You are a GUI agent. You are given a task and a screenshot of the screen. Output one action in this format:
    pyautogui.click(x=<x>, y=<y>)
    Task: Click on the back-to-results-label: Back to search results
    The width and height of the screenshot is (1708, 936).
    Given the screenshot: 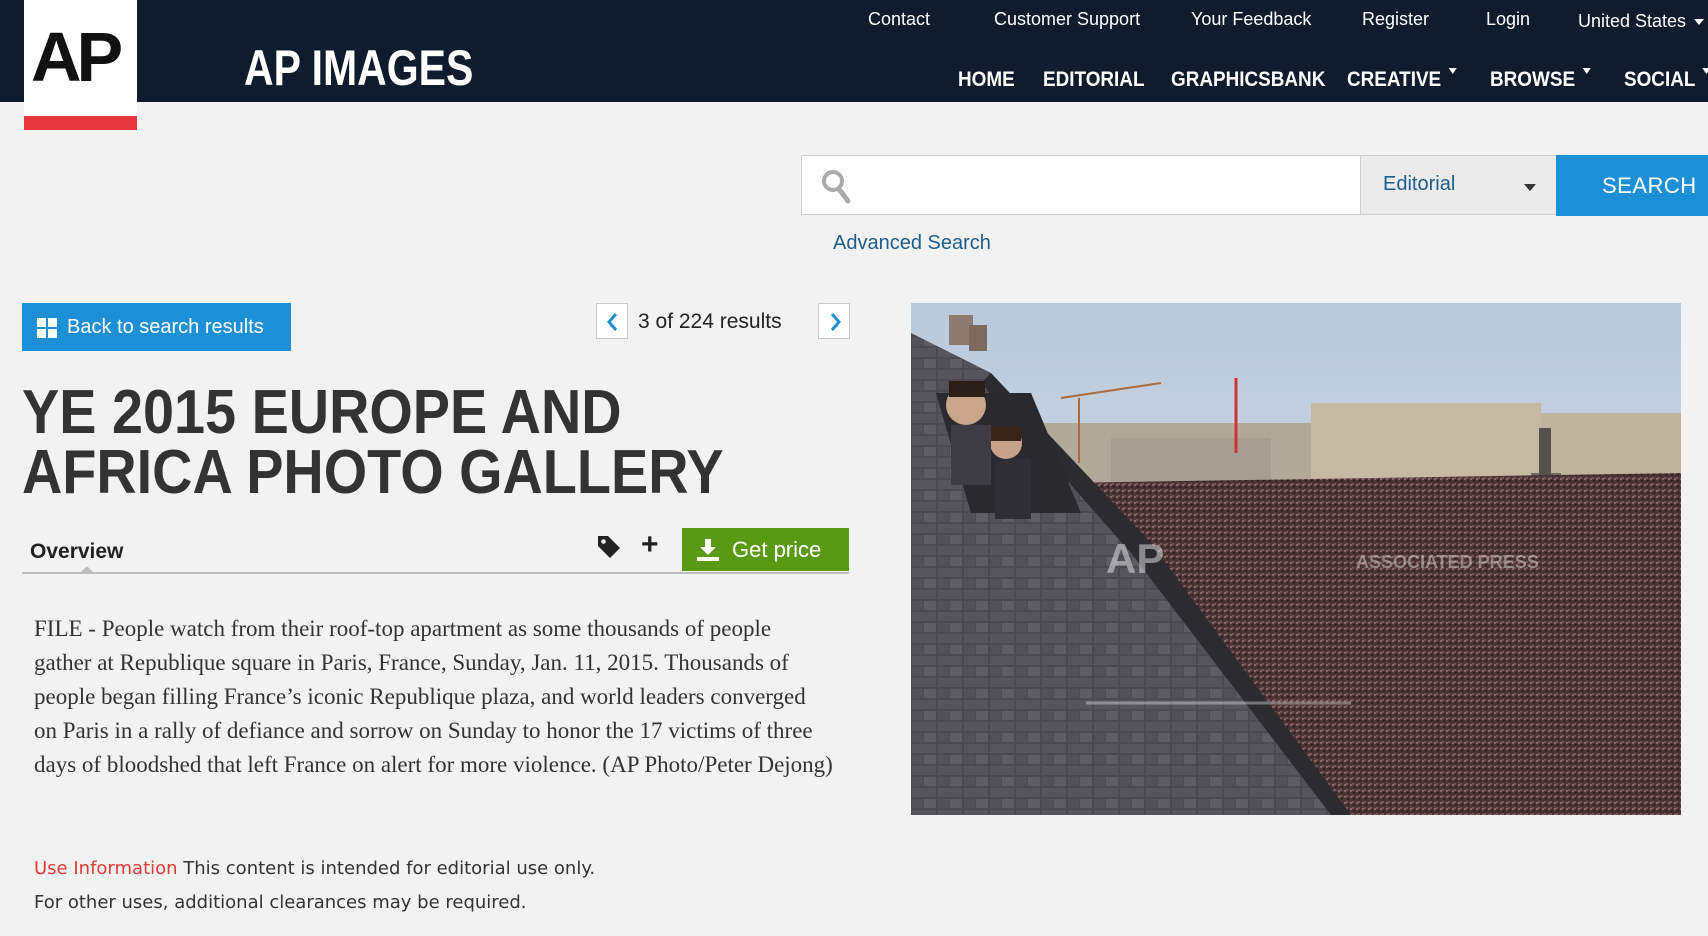 What is the action you would take?
    pyautogui.click(x=165, y=327)
    